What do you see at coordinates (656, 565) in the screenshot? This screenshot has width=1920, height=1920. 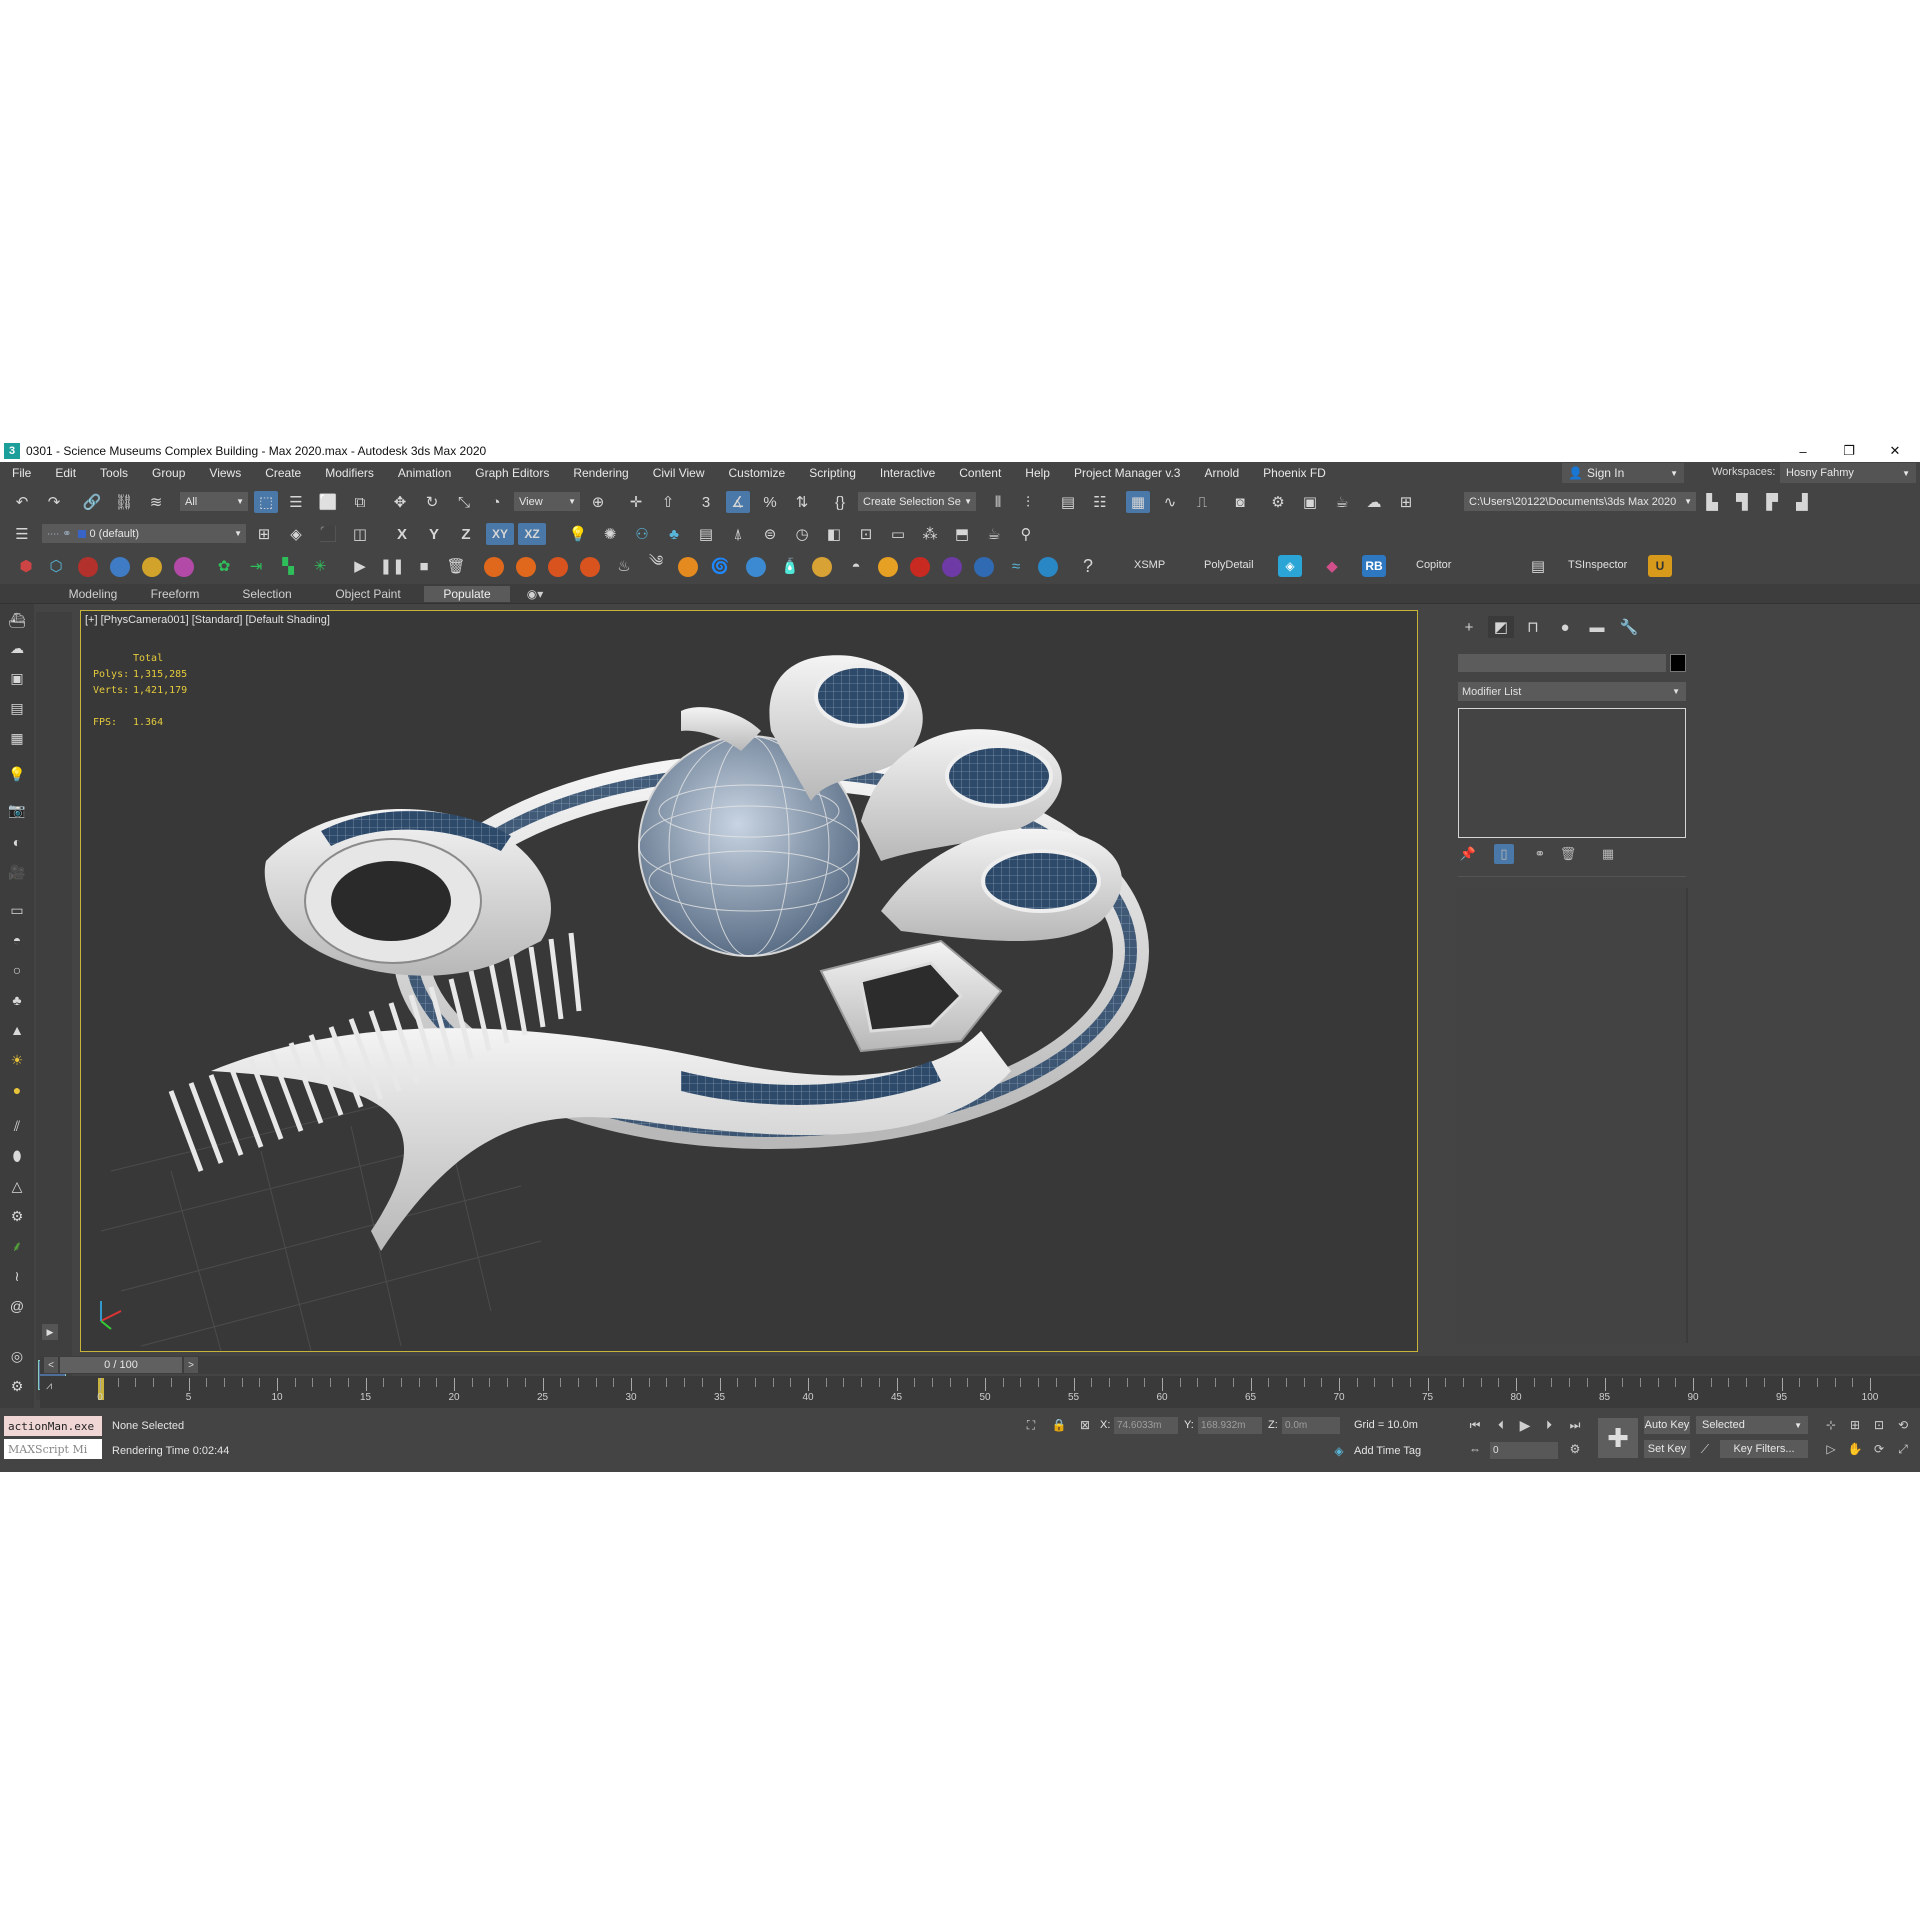 I see `wind-icon: ༄` at bounding box center [656, 565].